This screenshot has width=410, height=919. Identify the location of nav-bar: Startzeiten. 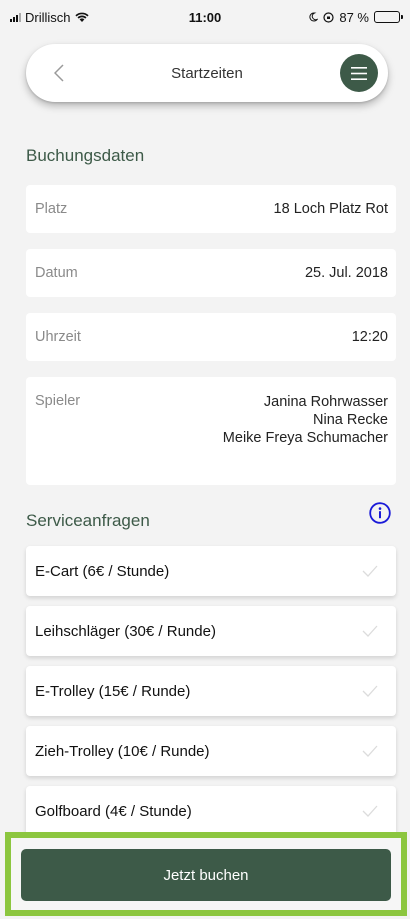
(207, 73).